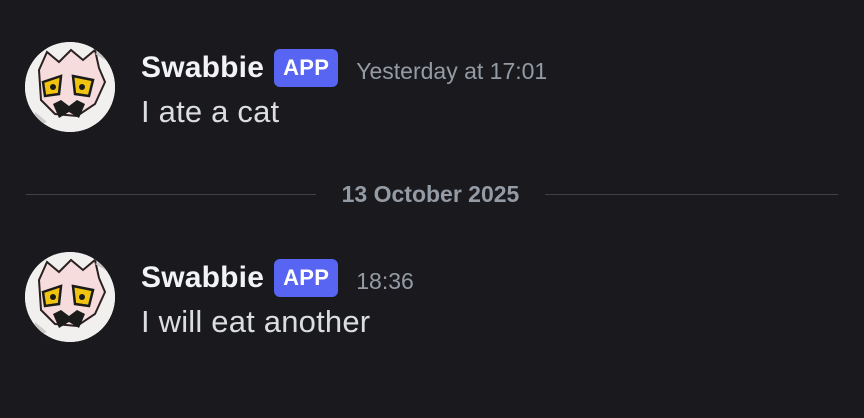  Describe the element at coordinates (171, 194) in the screenshot. I see `divider-line-left` at that location.